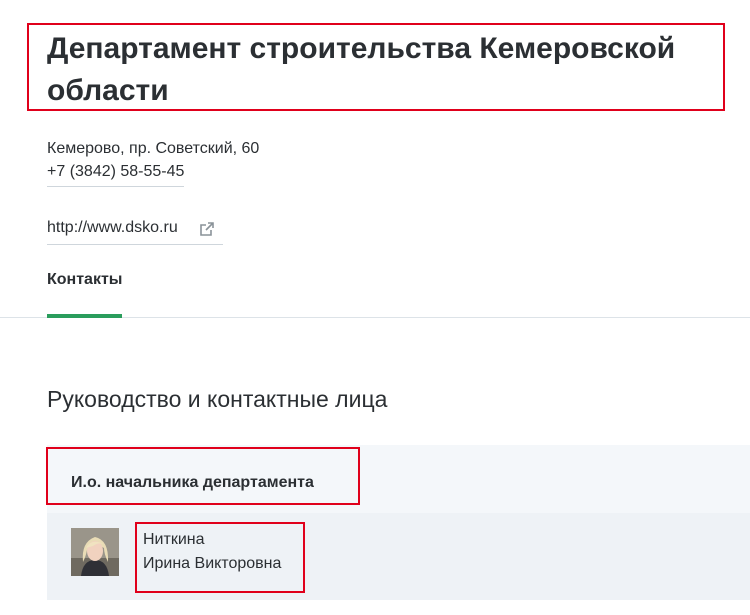 The height and width of the screenshot is (615, 750). What do you see at coordinates (84, 316) in the screenshot?
I see `active-tab-indicator` at bounding box center [84, 316].